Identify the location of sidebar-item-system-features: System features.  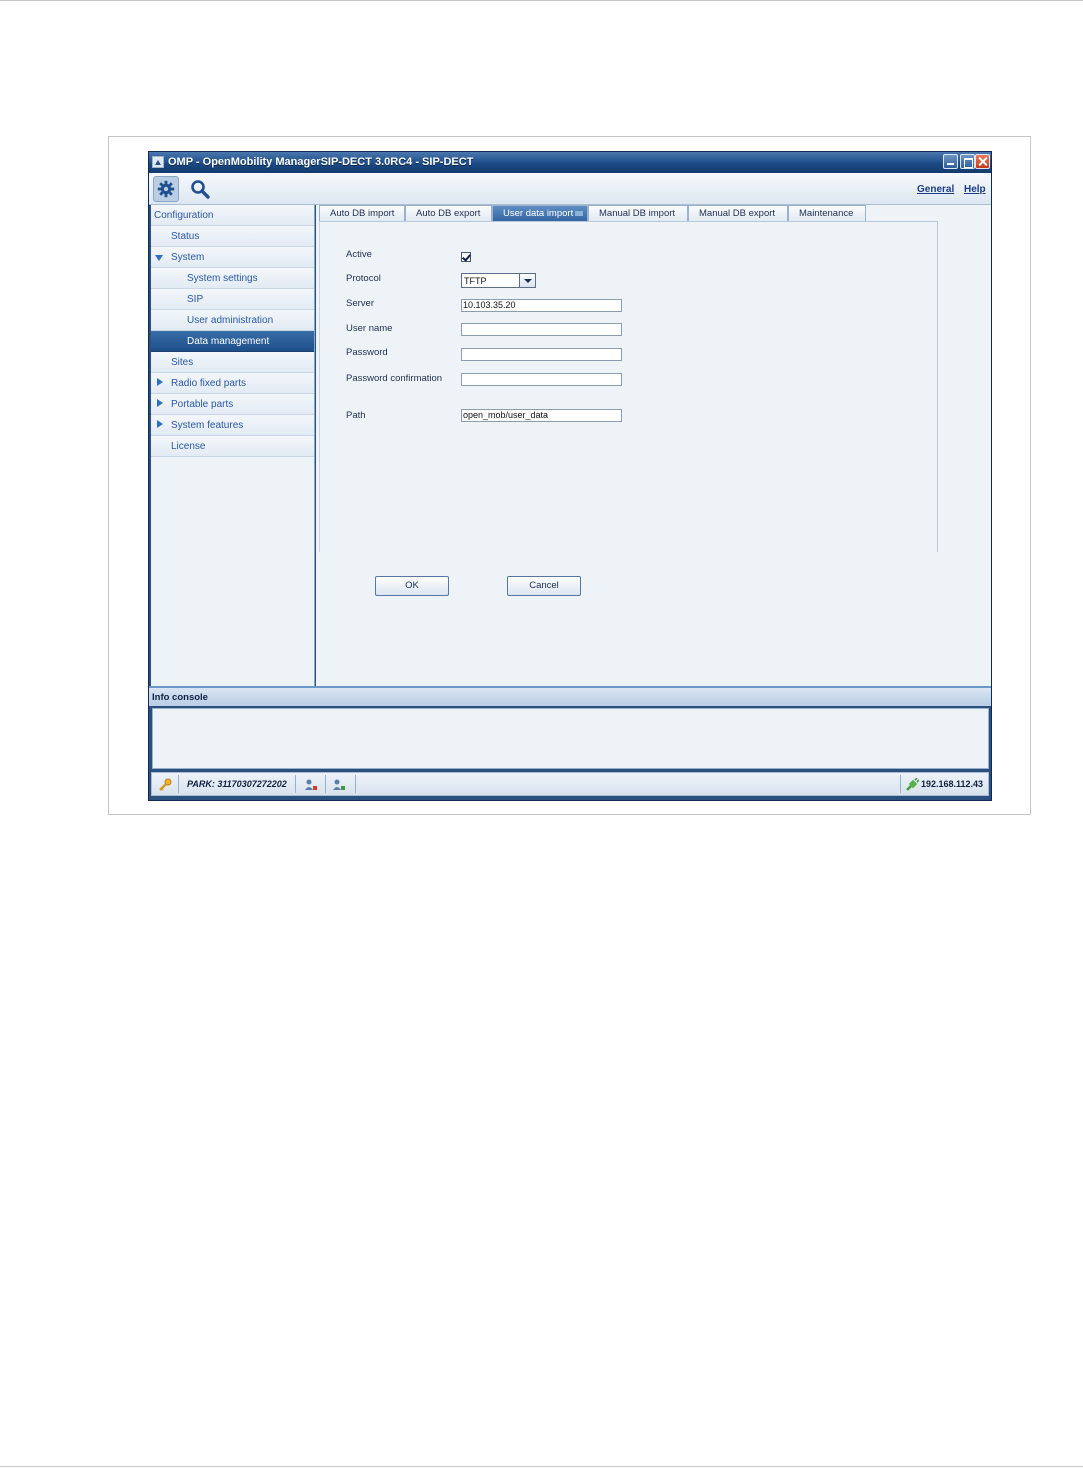
(232, 425).